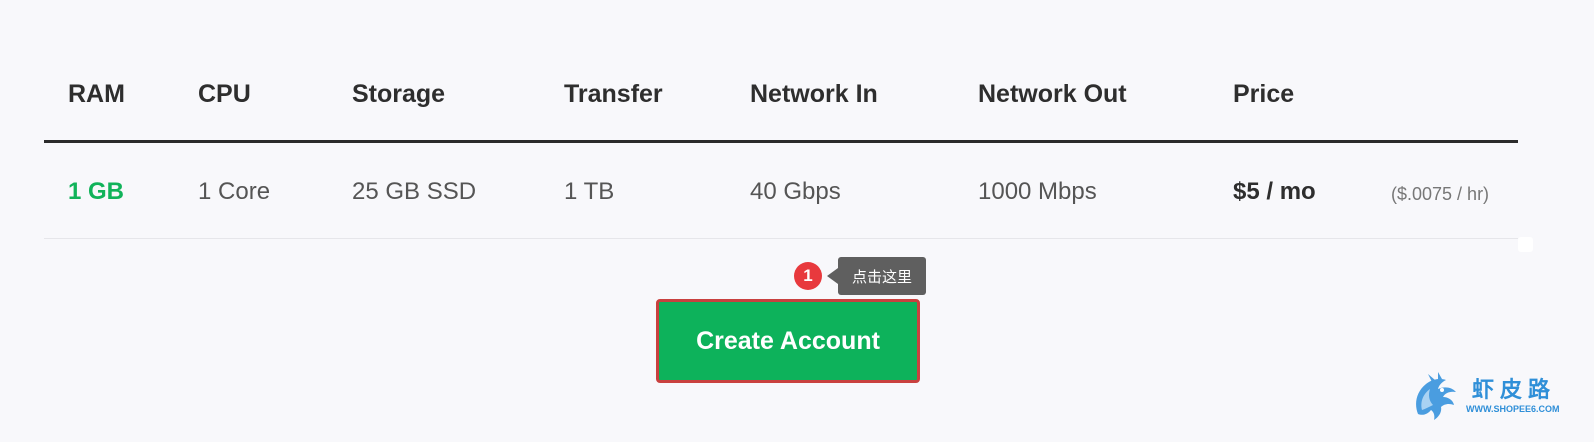 The height and width of the screenshot is (442, 1594). What do you see at coordinates (1274, 191) in the screenshot?
I see `price-value: $5 / mo` at bounding box center [1274, 191].